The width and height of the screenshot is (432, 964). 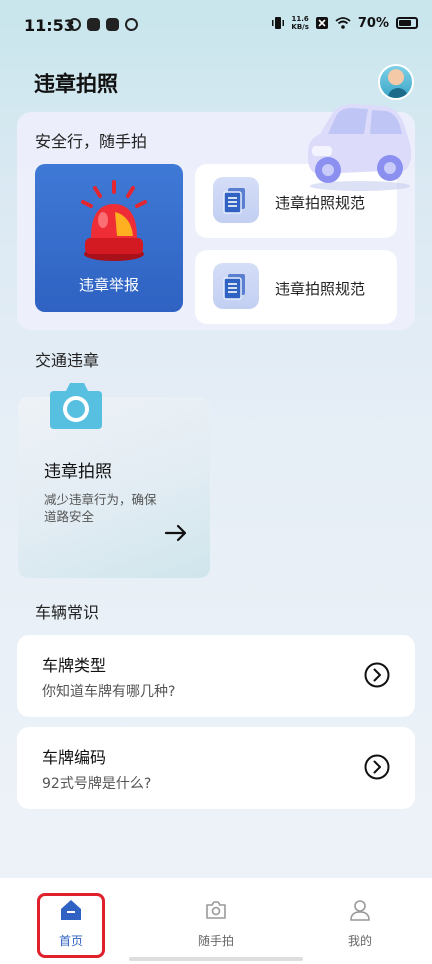 I want to click on card-title: 安全行，随手拍, so click(x=91, y=141).